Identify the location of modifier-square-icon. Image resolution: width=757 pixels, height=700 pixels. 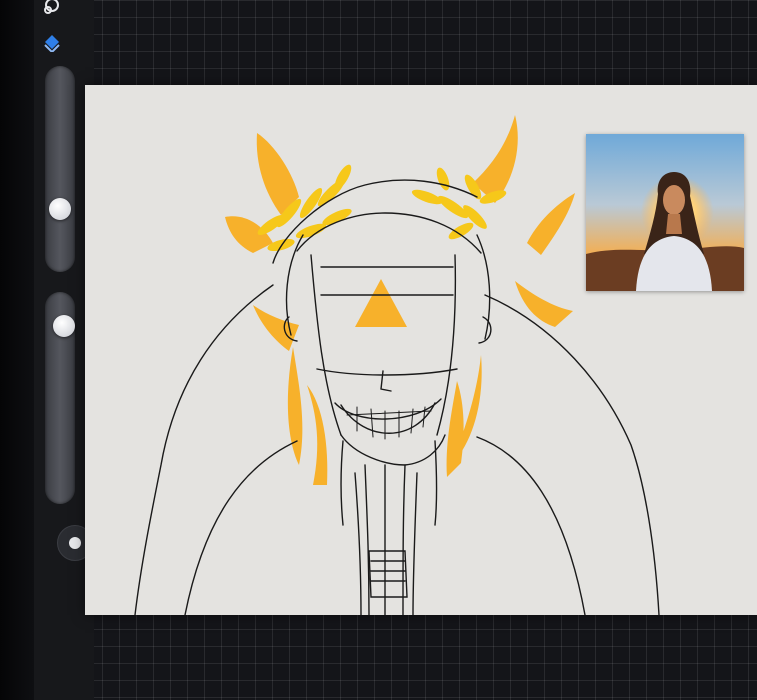
(75, 543).